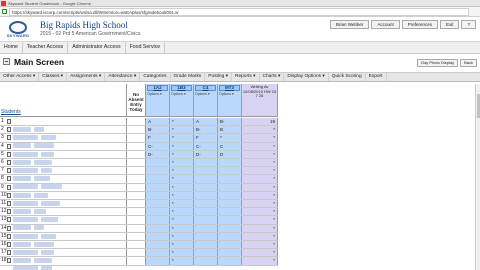  Describe the element at coordinates (438, 63) in the screenshot. I see `photo-display-button: Day Photo Display` at that location.